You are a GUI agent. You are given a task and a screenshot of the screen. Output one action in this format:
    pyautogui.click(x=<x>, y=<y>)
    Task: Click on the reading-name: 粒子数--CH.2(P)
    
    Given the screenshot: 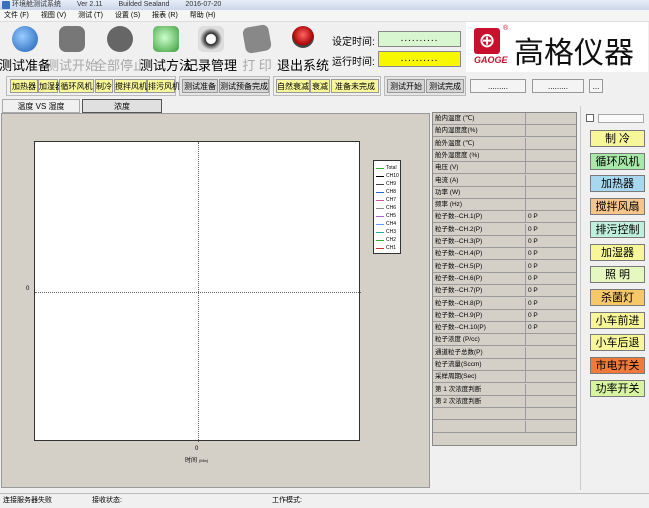 What is the action you would take?
    pyautogui.click(x=459, y=229)
    